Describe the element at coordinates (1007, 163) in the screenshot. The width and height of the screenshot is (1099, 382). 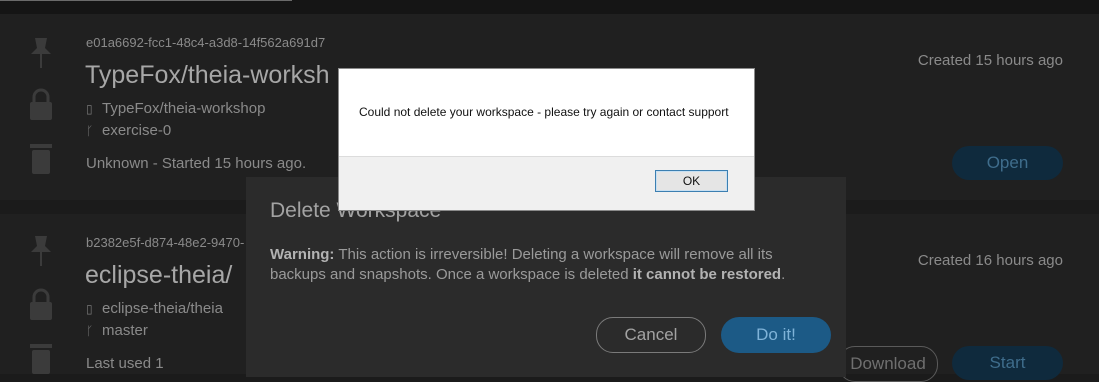
I see `open-workspace-button: Open` at that location.